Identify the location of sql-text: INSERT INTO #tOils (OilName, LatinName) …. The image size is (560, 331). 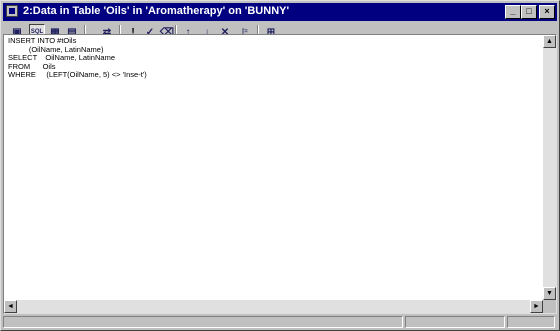
(77, 58).